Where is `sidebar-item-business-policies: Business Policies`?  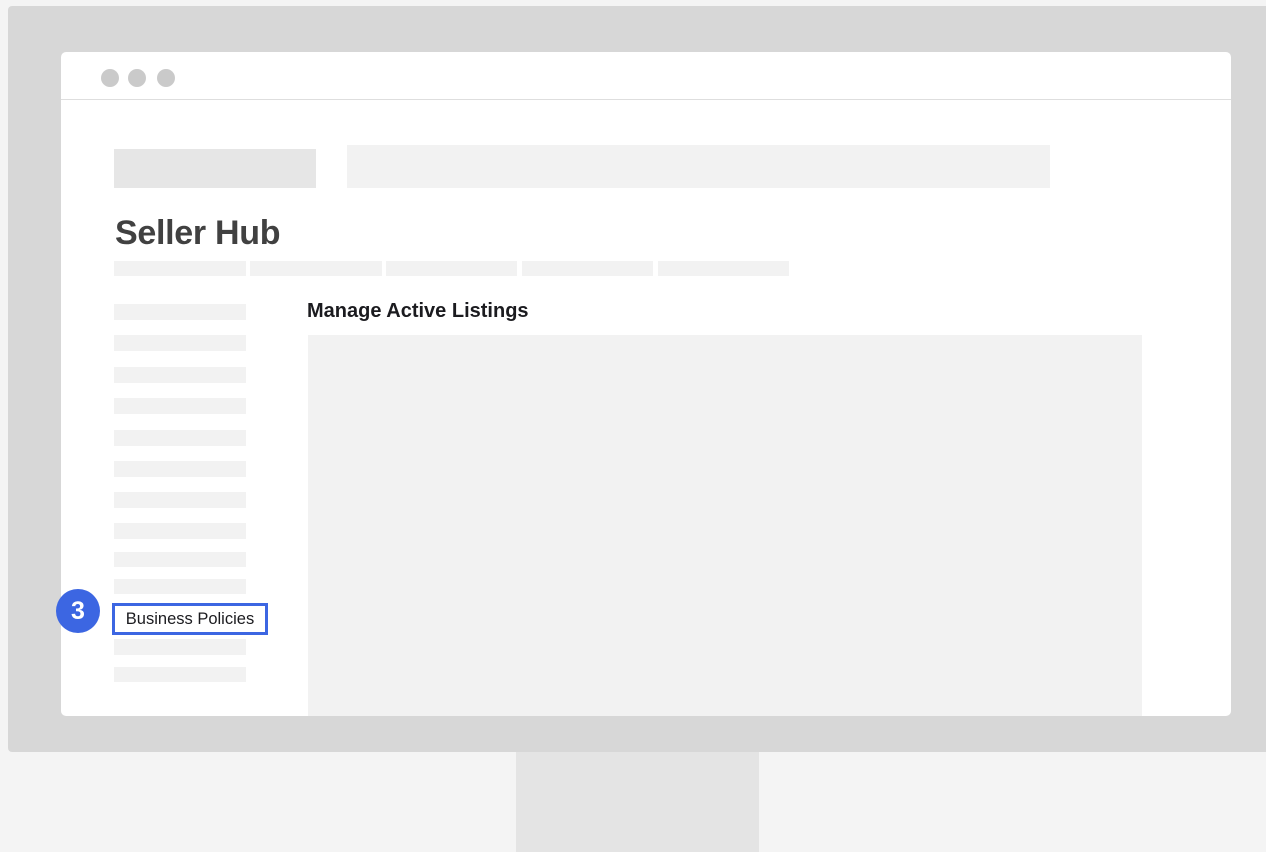
sidebar-item-business-policies: Business Policies is located at coordinates (190, 619).